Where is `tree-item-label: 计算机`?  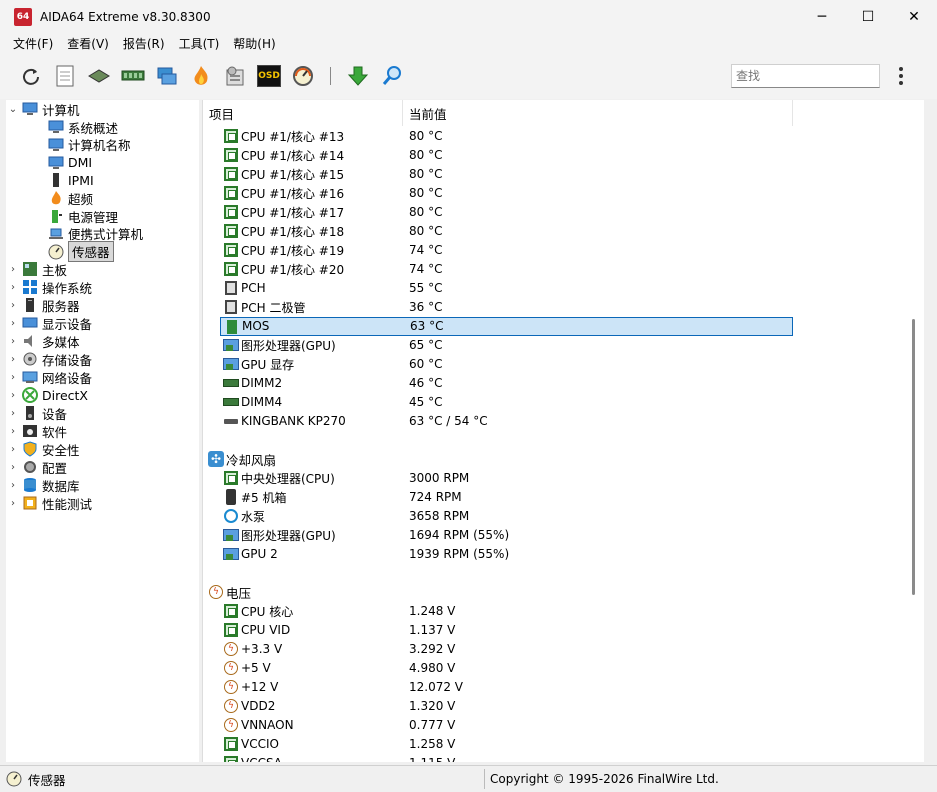 tree-item-label: 计算机 is located at coordinates (61, 110).